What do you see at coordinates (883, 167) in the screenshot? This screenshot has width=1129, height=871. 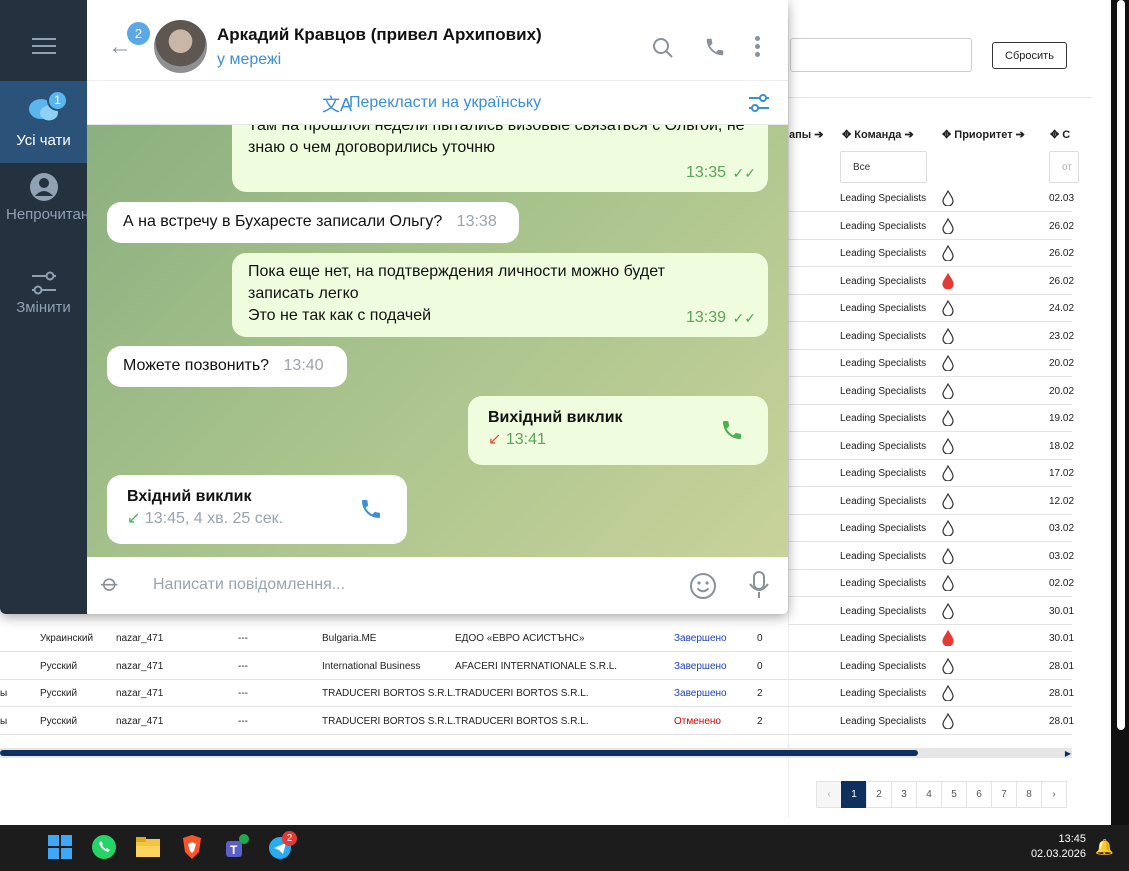 I see `team-filter: Все` at bounding box center [883, 167].